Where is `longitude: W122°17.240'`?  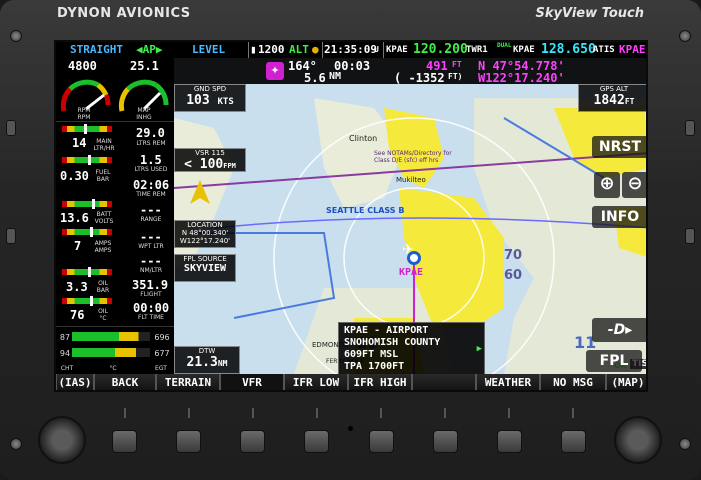 longitude: W122°17.240' is located at coordinates (521, 78).